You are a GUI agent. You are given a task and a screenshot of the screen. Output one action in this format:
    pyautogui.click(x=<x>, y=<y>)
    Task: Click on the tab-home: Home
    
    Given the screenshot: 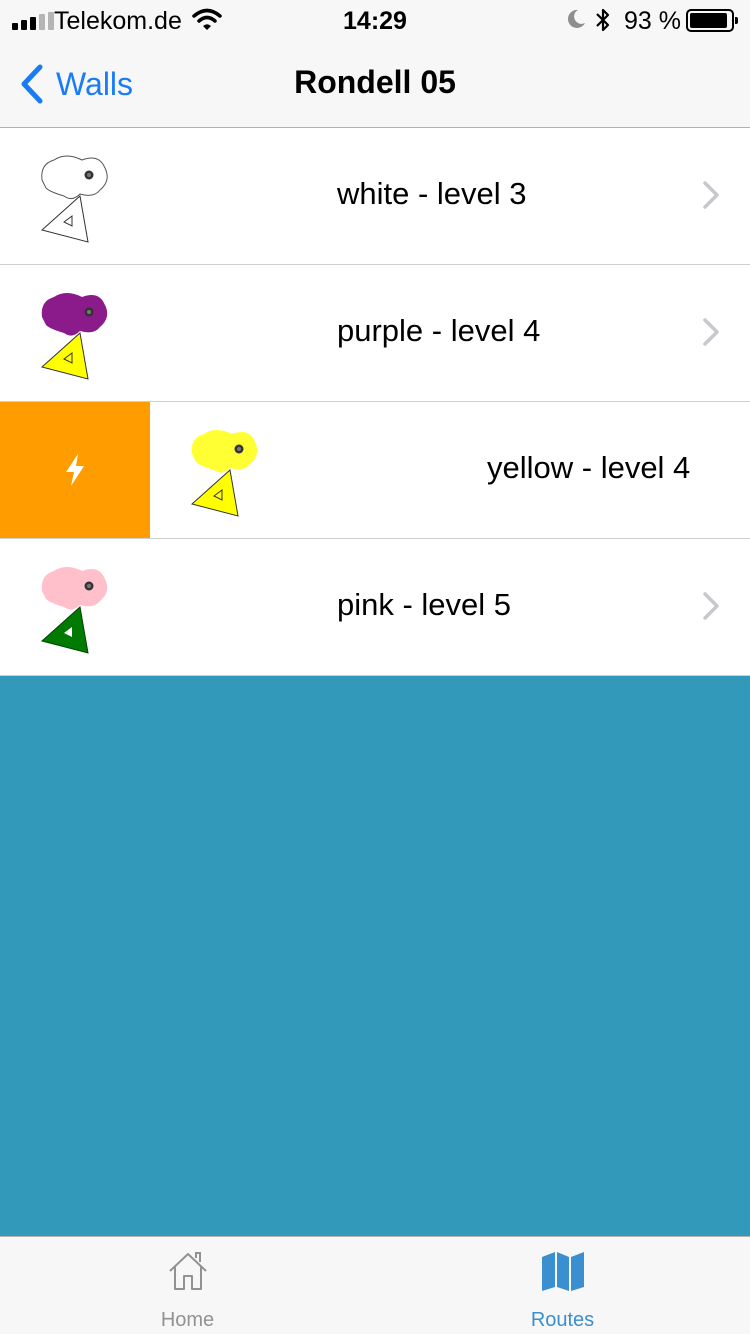 What is the action you would take?
    pyautogui.click(x=187, y=1285)
    